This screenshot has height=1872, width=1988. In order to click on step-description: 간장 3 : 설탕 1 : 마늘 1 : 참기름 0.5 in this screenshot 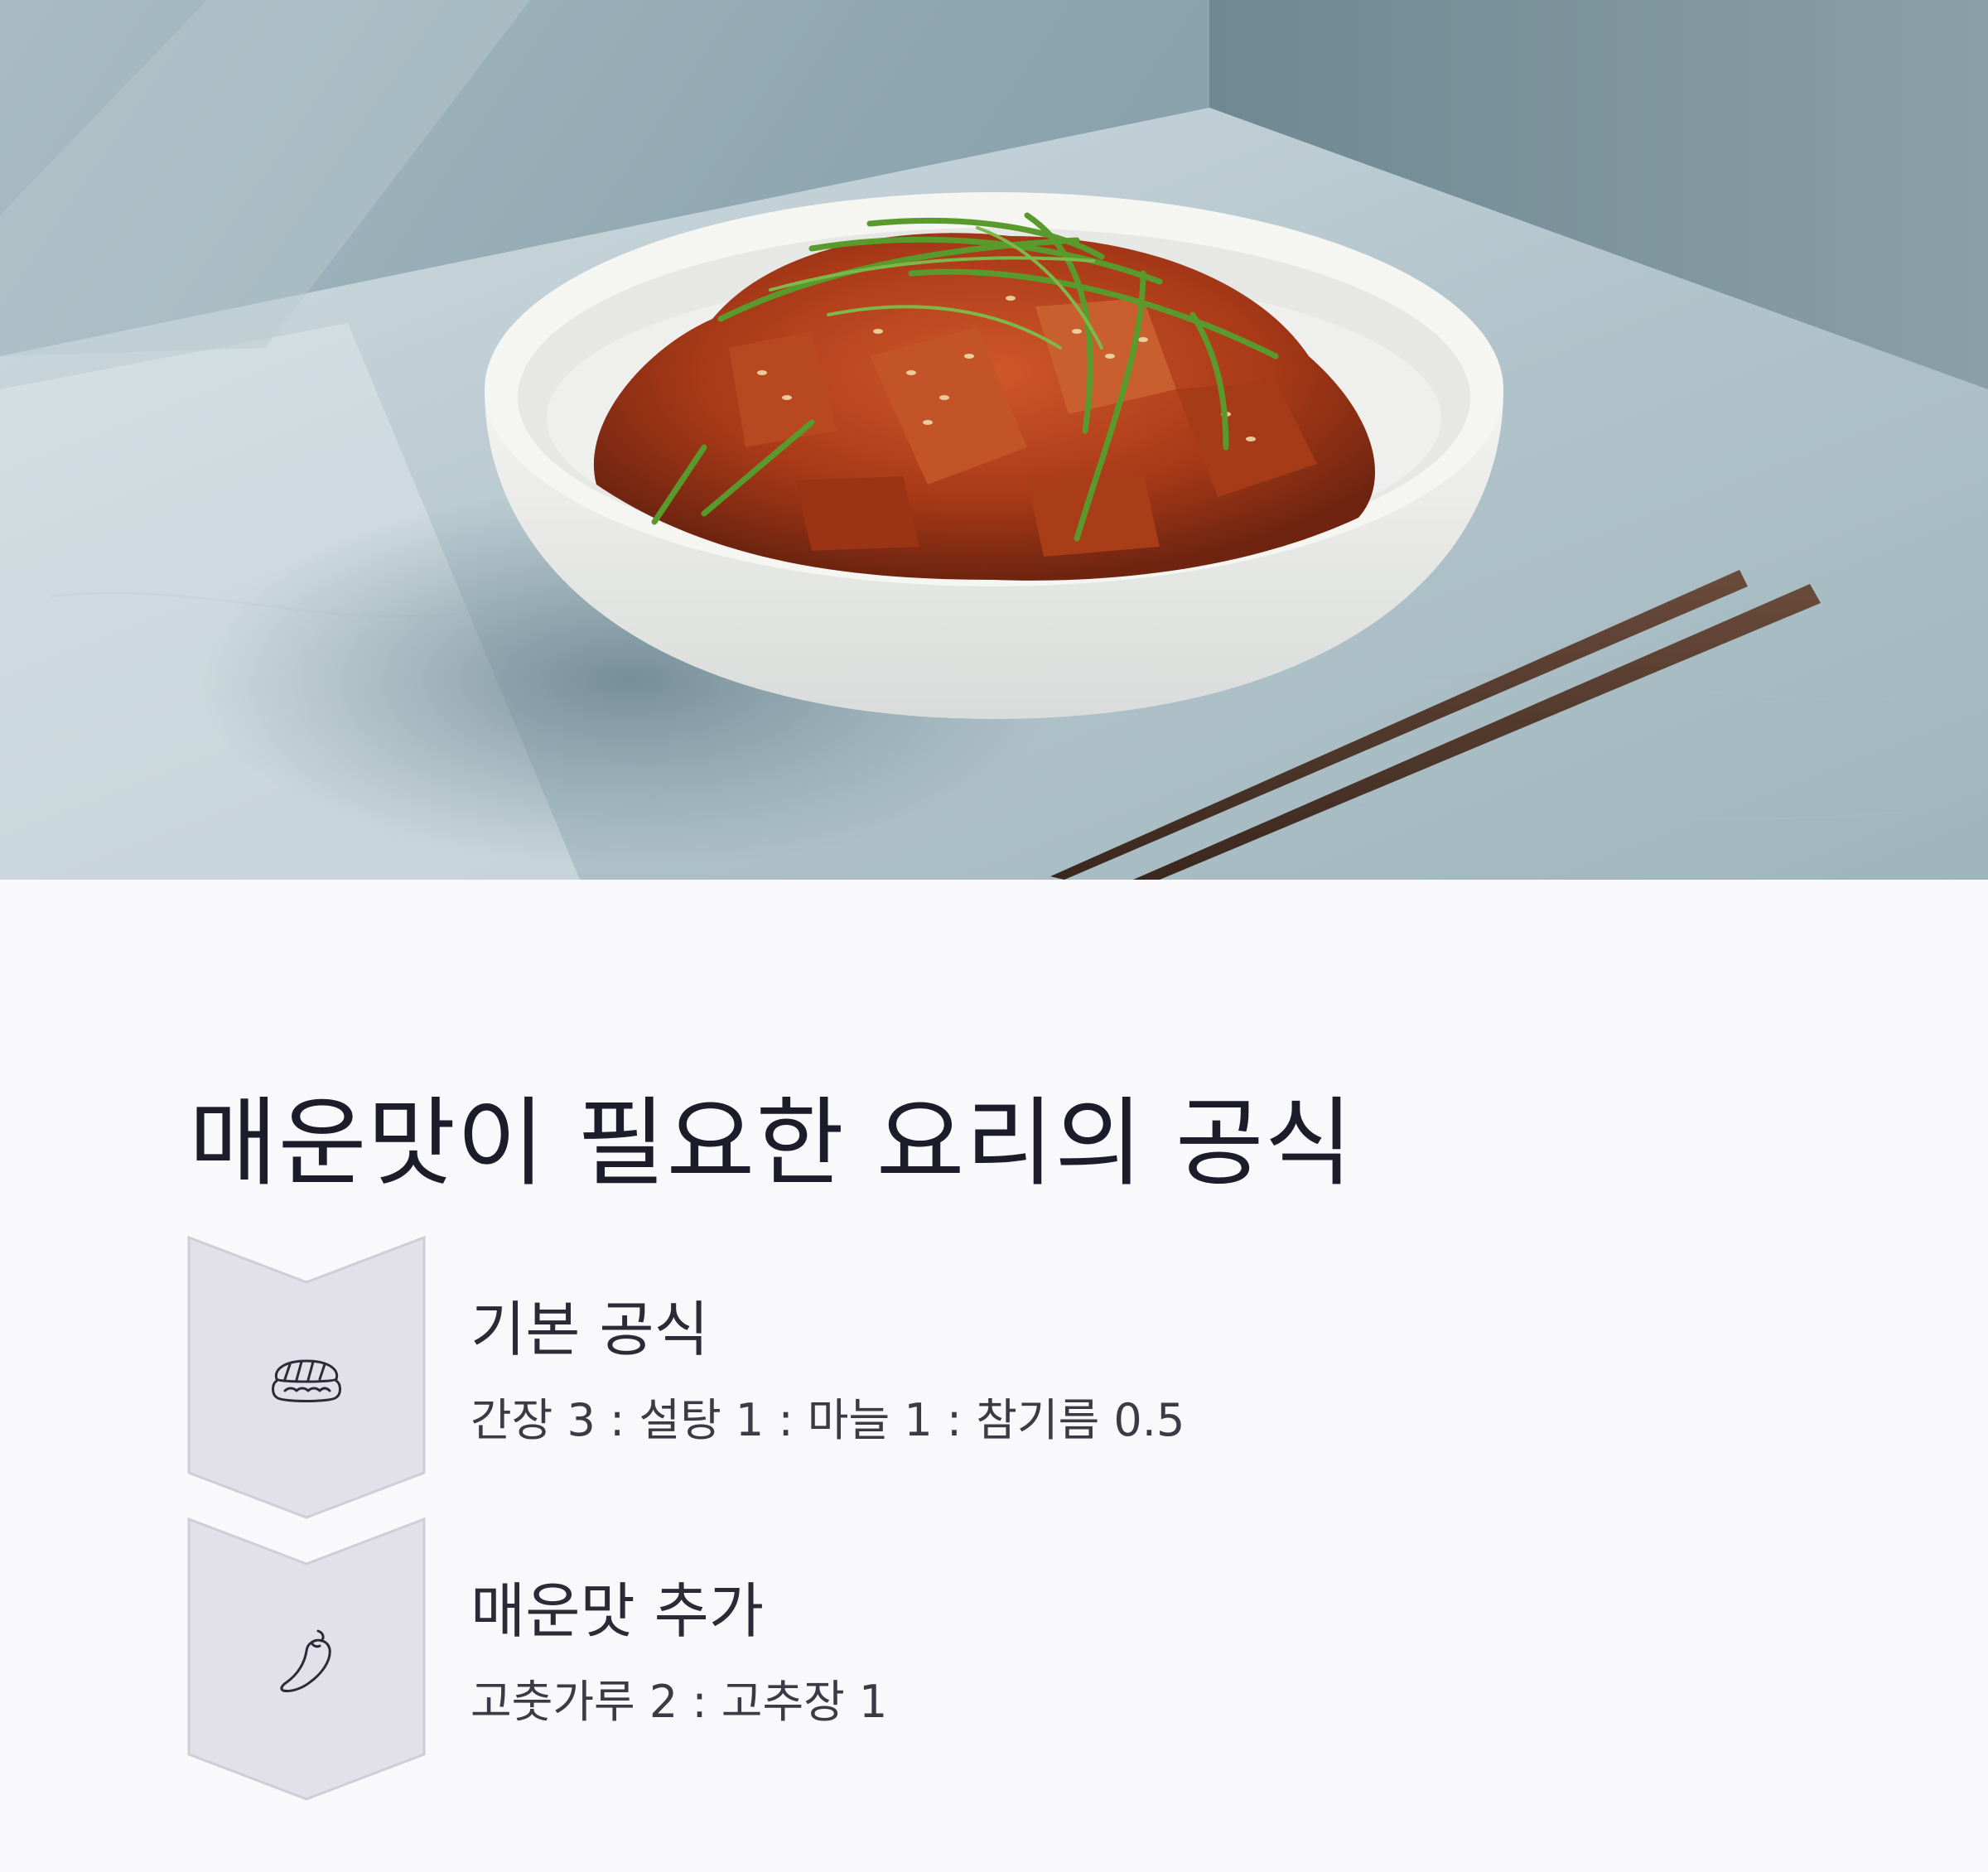, I will do `click(827, 1420)`.